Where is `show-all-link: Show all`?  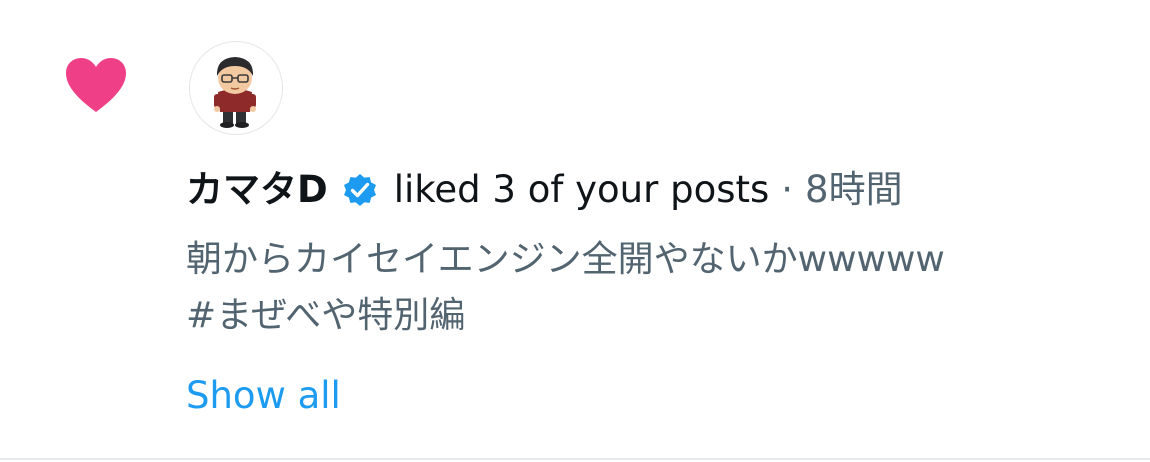 show-all-link: Show all is located at coordinates (263, 396).